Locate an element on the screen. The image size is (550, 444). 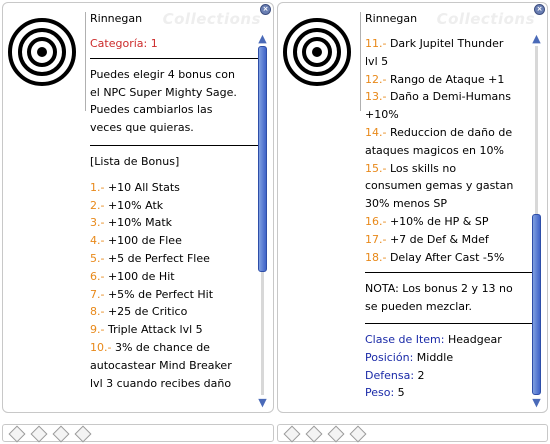
bonus-text: autocastear Mind Breaker is located at coordinates (161, 365).